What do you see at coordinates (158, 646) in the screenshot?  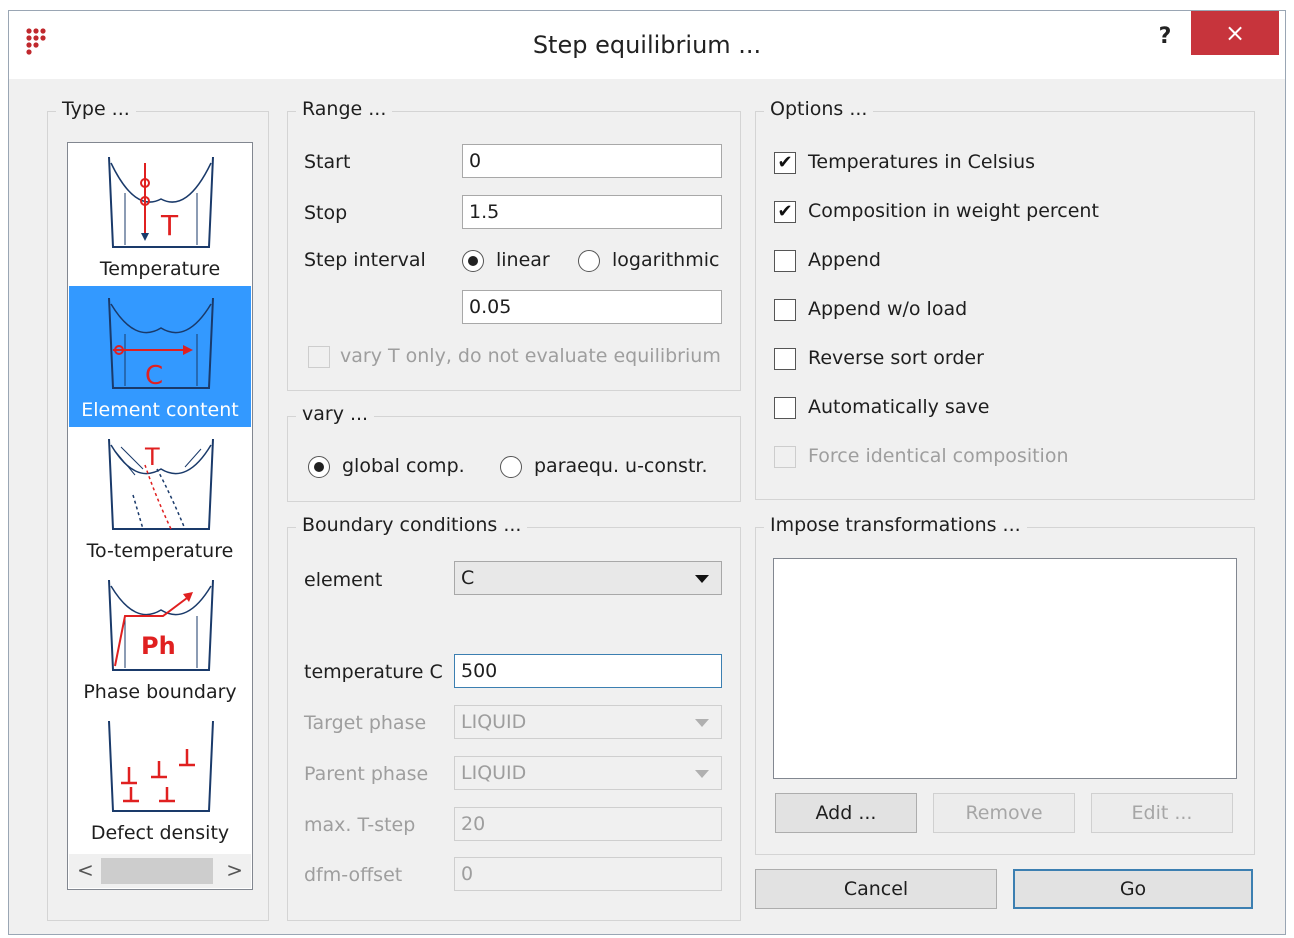 I see `svg-text: Ph` at bounding box center [158, 646].